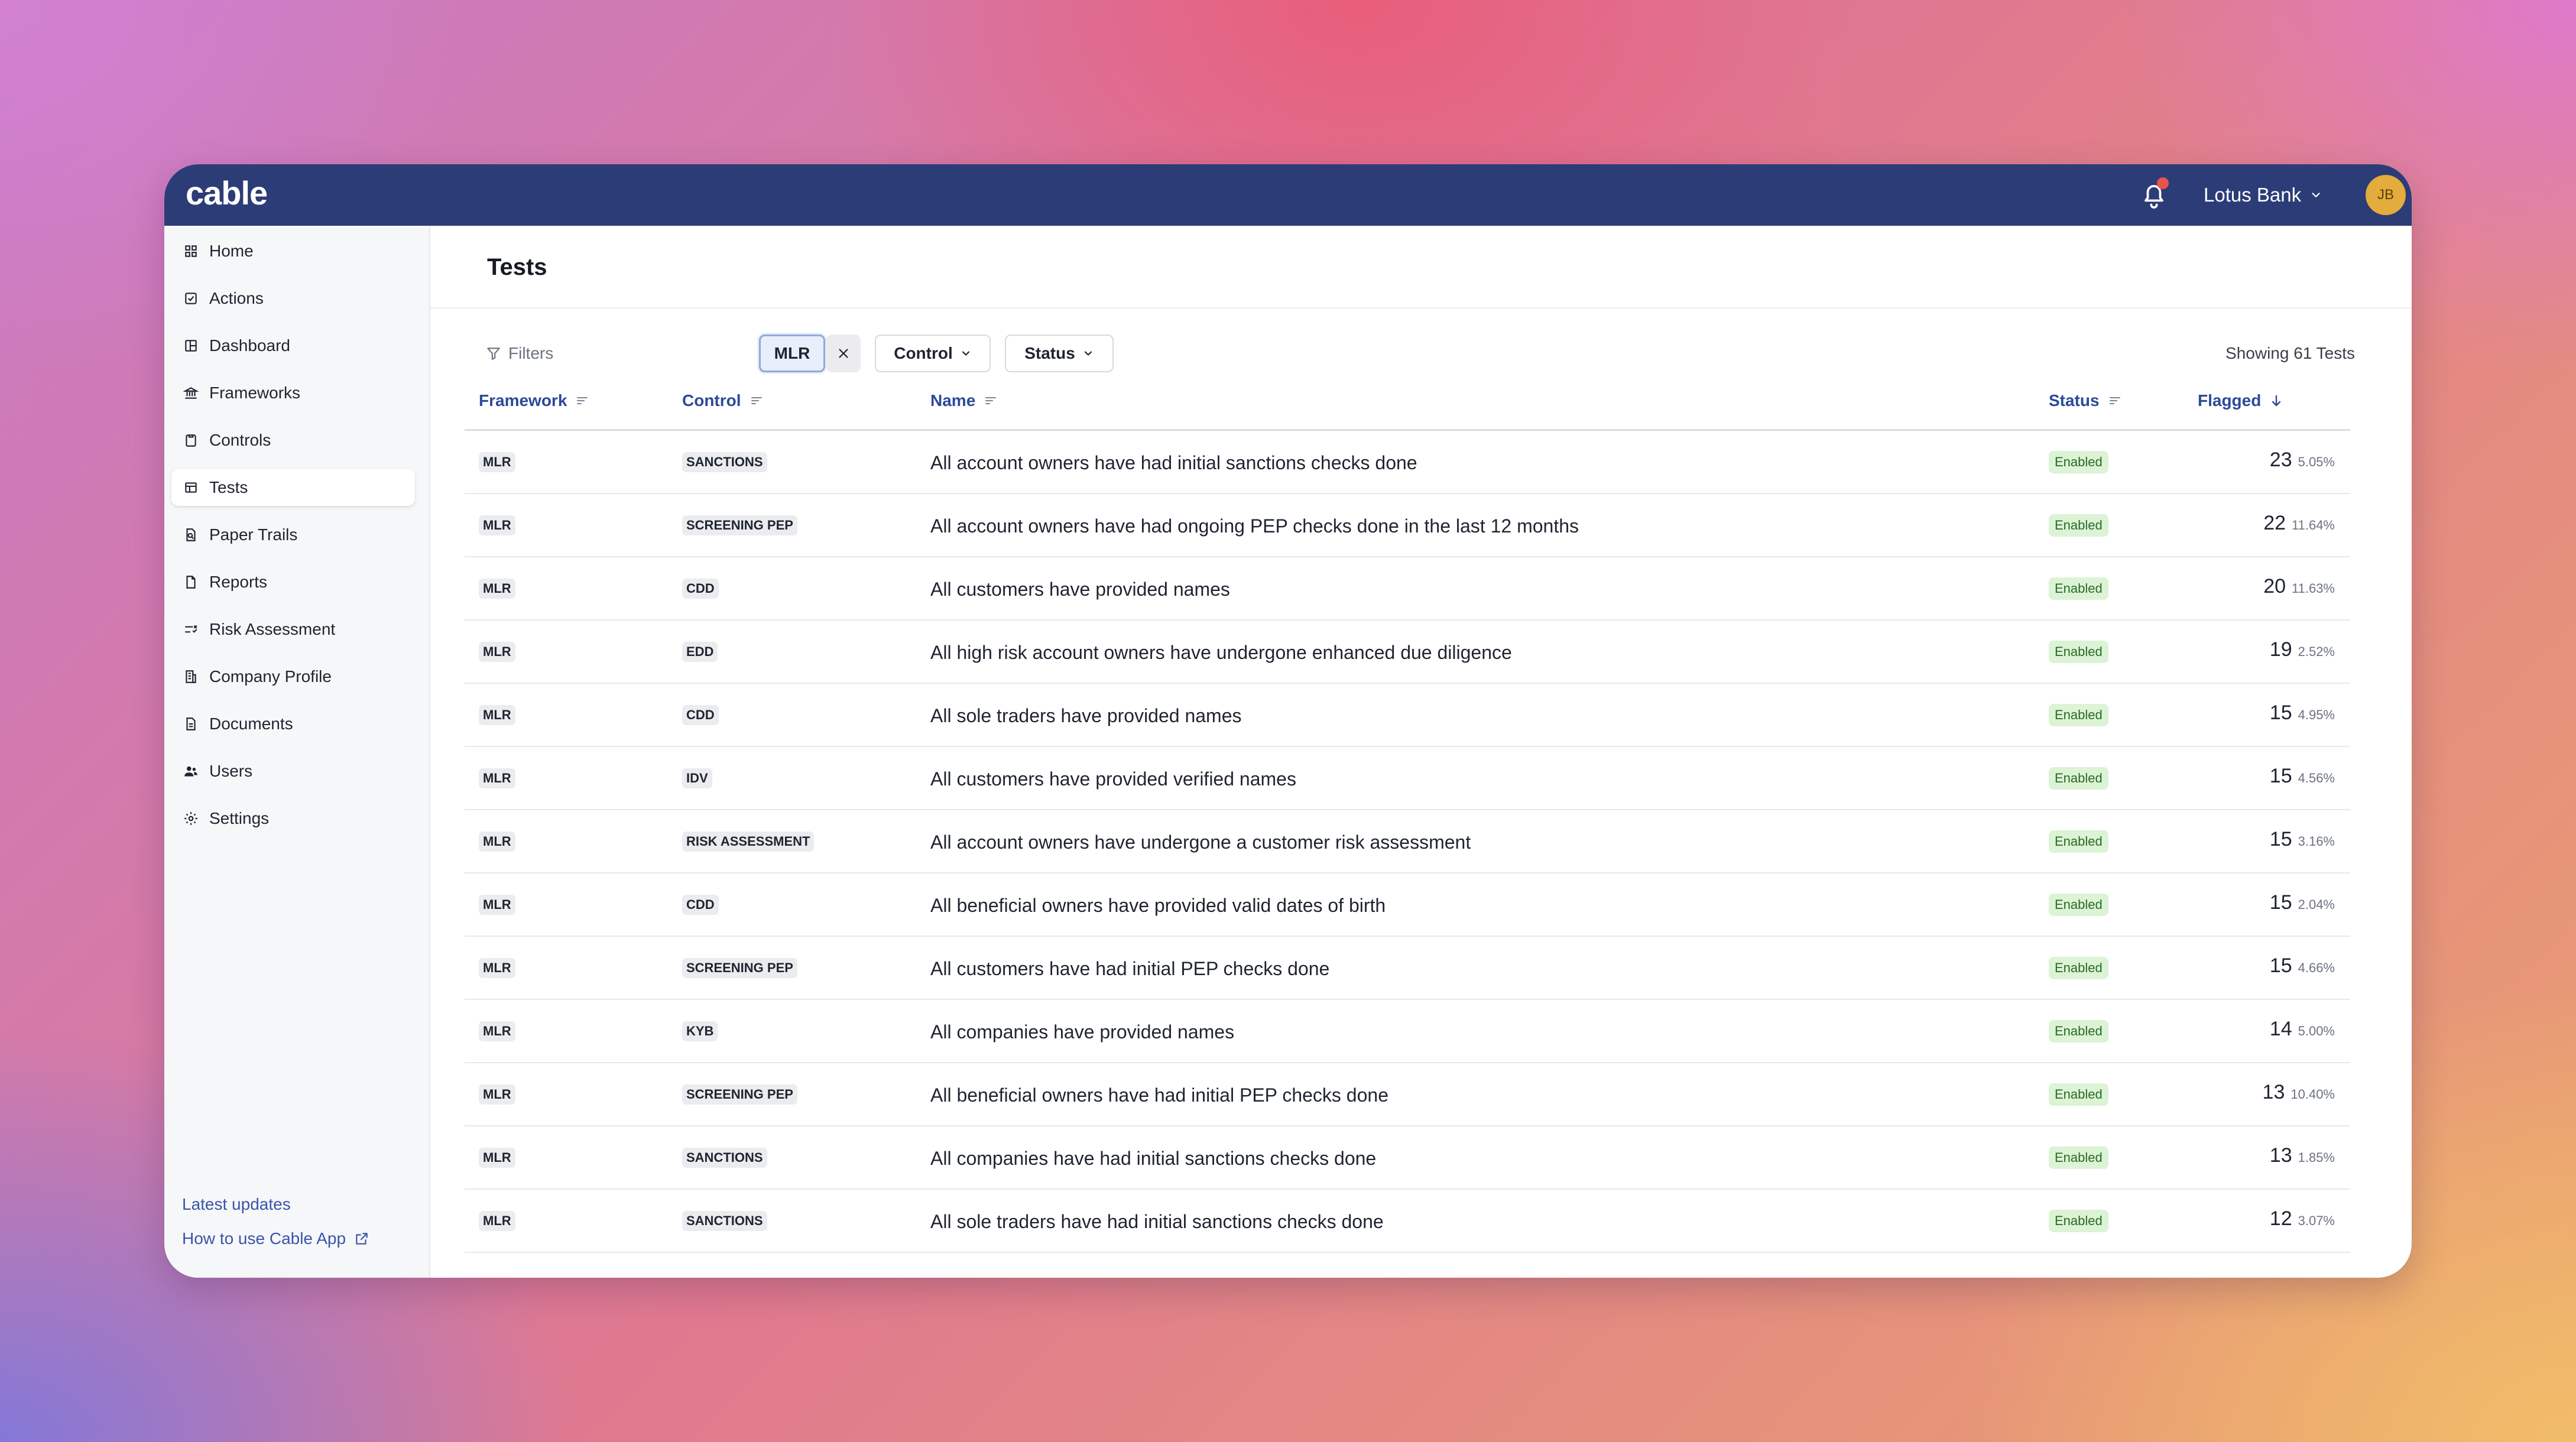 The width and height of the screenshot is (2576, 1442). I want to click on column-header-framework: Framework, so click(534, 400).